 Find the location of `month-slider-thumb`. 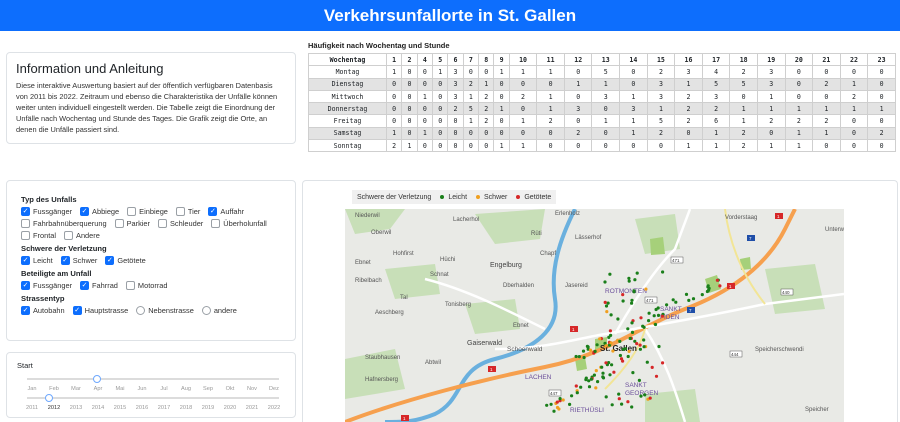

month-slider-thumb is located at coordinates (97, 379).